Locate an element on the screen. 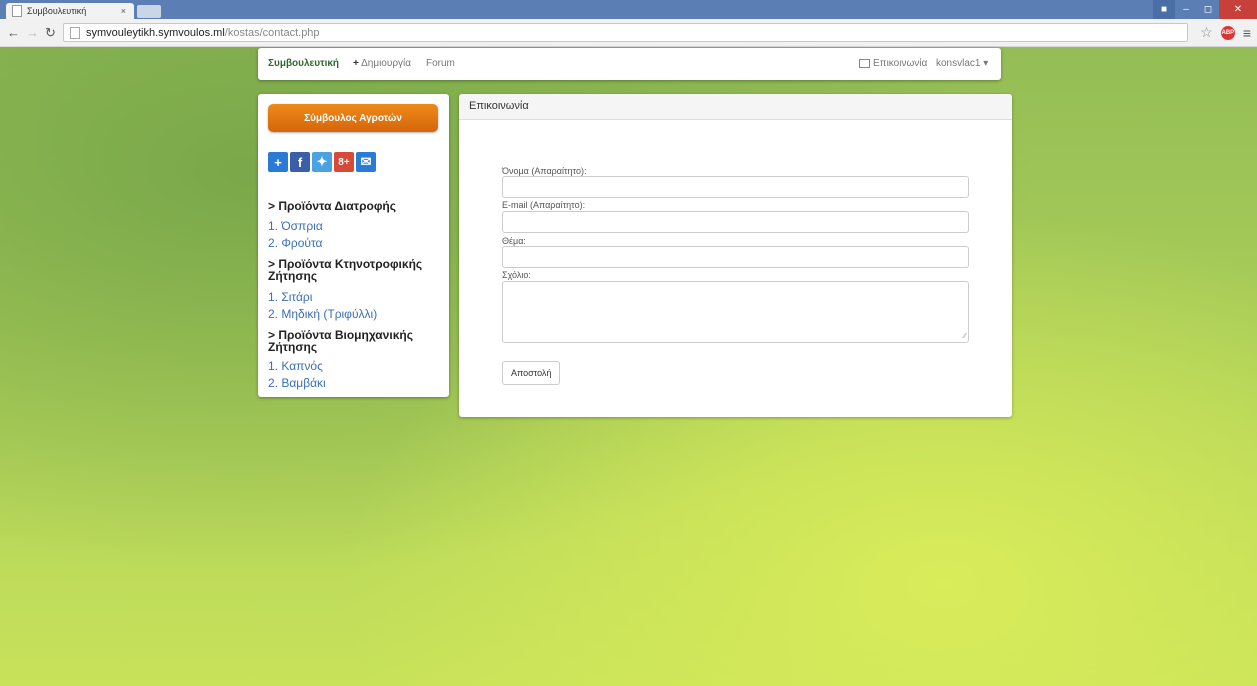 The image size is (1257, 686). reload-icon: ↻ is located at coordinates (50, 33).